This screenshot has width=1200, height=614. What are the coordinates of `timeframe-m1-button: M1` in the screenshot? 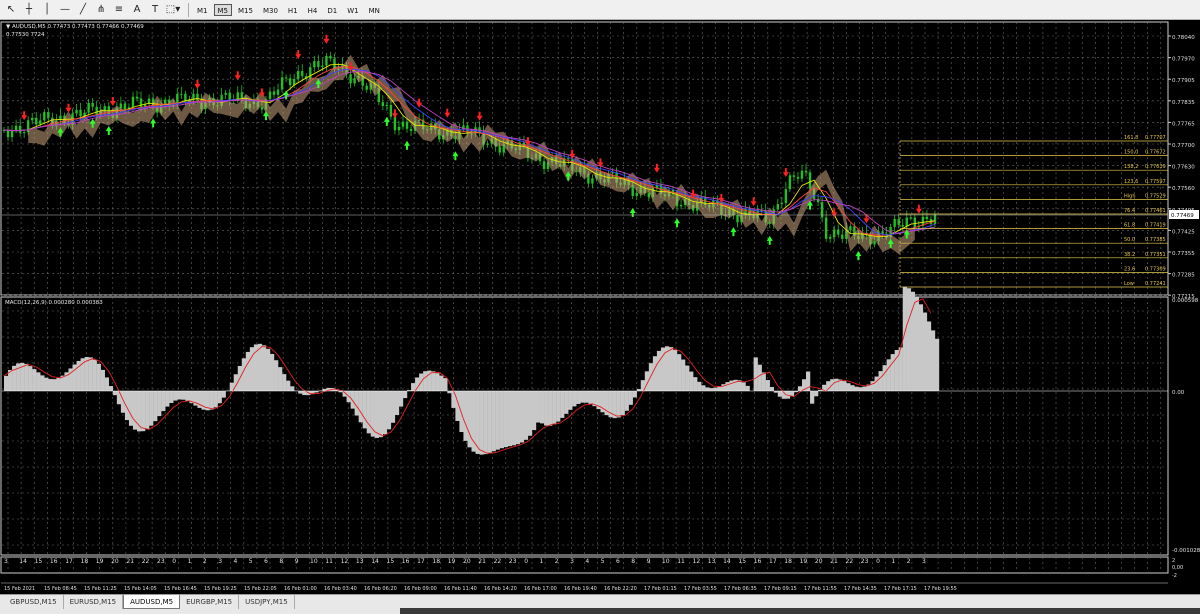 It's located at (202, 10).